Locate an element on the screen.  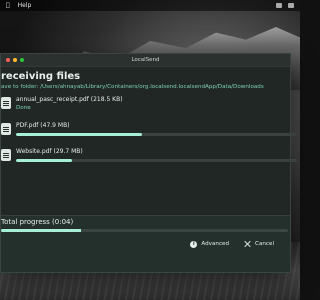
save-folder-label: ave to folder: is located at coordinates (21, 87).